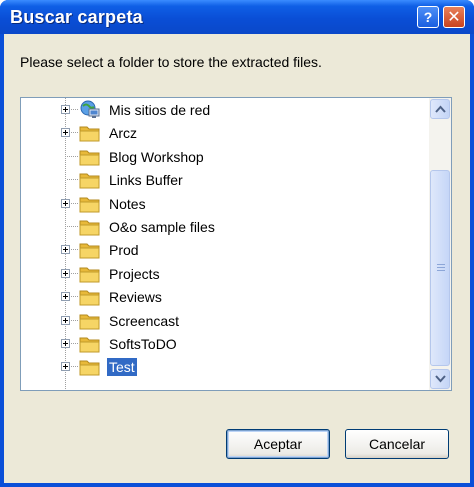 The image size is (474, 487). I want to click on window-title: Buscar carpeta, so click(76, 17).